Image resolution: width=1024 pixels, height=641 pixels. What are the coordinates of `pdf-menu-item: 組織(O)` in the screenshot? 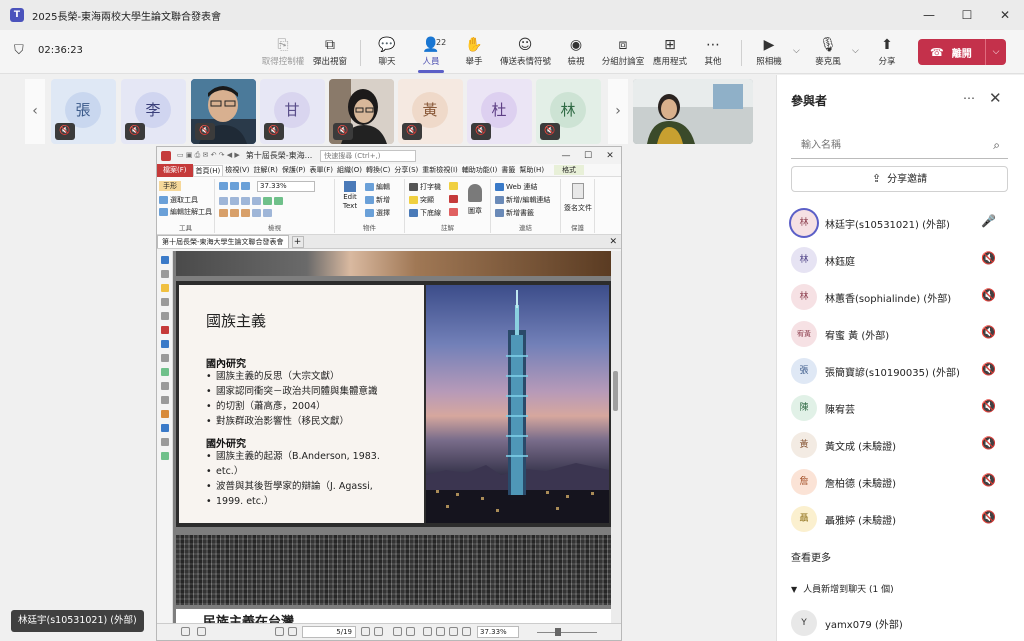 It's located at (349, 170).